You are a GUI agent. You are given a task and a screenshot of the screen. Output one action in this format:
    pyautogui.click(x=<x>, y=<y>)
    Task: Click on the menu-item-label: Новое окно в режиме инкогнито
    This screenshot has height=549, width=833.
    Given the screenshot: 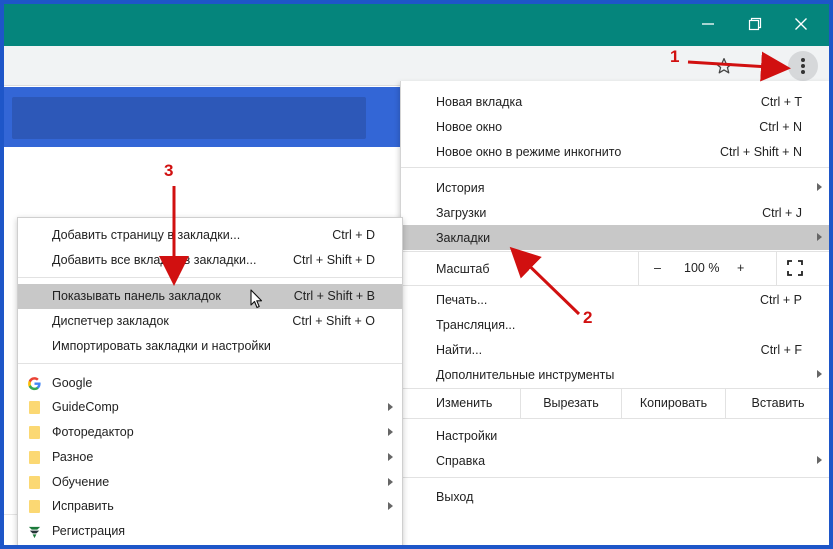 What is the action you would take?
    pyautogui.click(x=529, y=152)
    